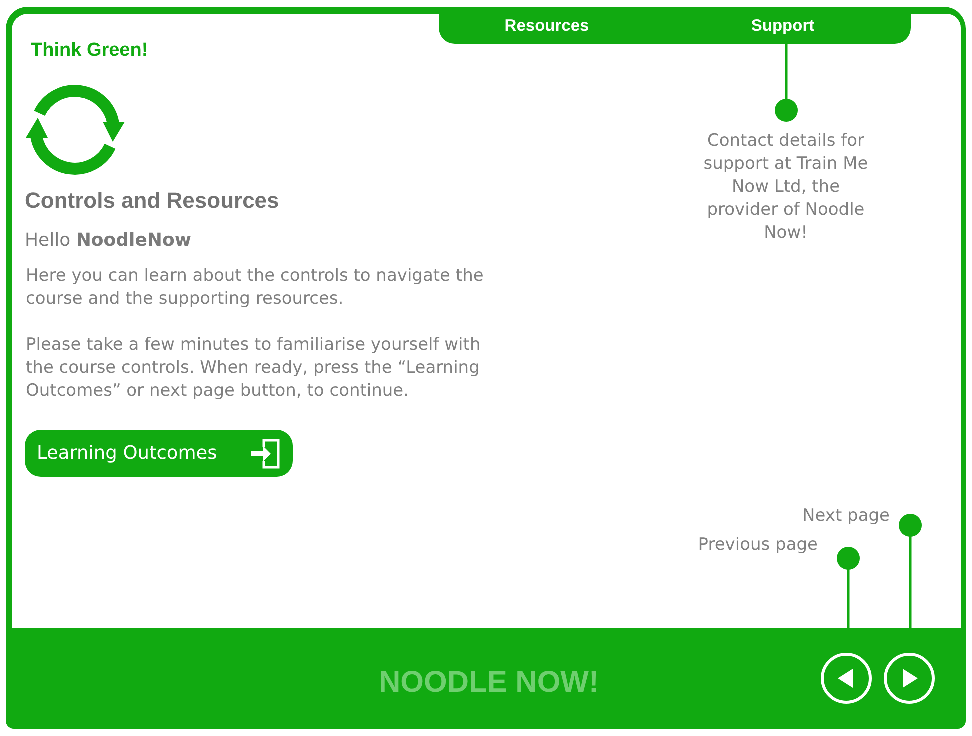  Describe the element at coordinates (89, 50) in the screenshot. I see `tagline: Think Green!` at that location.